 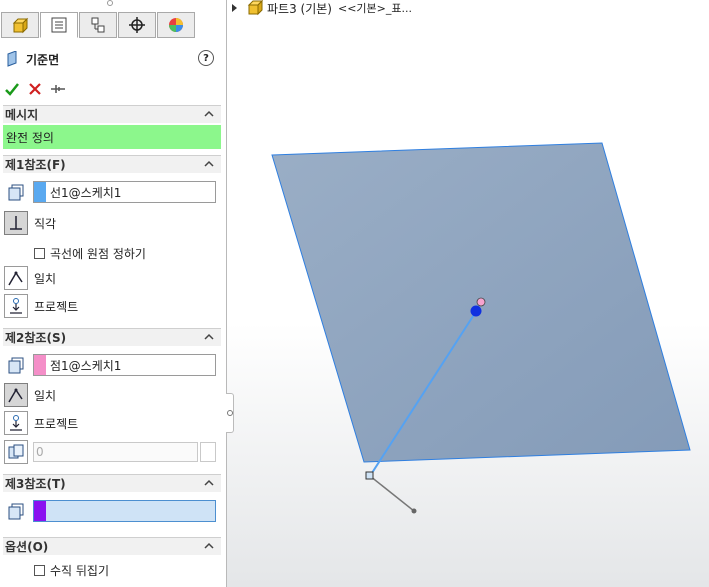 I want to click on project-label-2: 프로젝트, so click(x=56, y=423).